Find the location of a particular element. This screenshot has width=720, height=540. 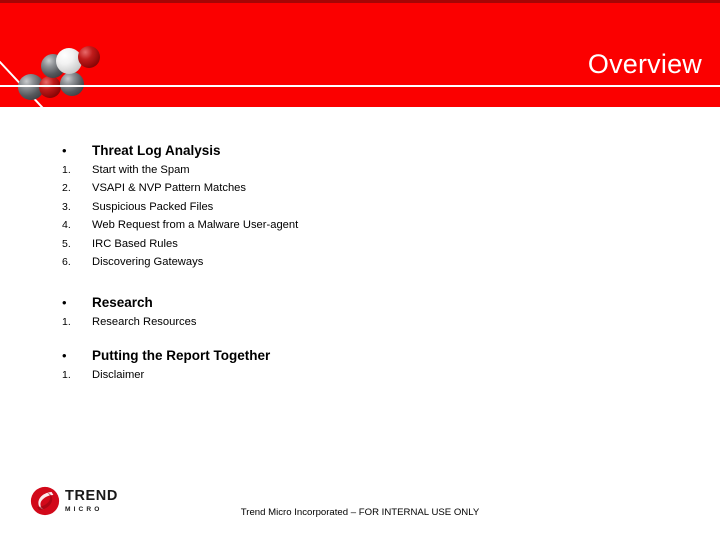

outline-item-row: 1. Start with the Spam is located at coordinates (180, 170).